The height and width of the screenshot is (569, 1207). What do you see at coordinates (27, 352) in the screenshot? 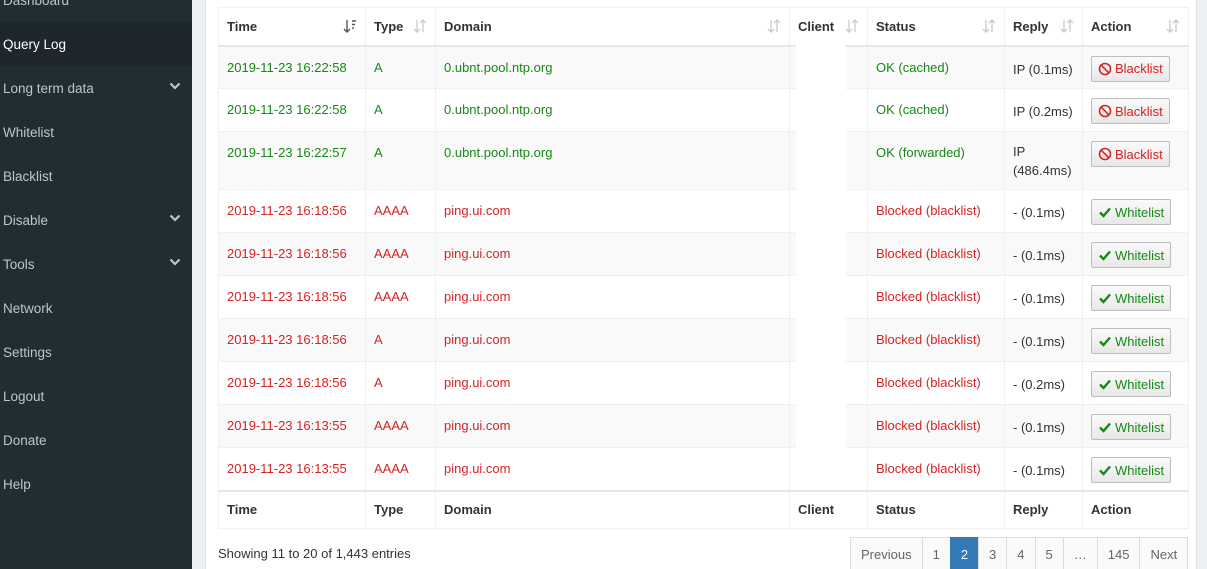
I see `sidebar-item-label: Settings` at bounding box center [27, 352].